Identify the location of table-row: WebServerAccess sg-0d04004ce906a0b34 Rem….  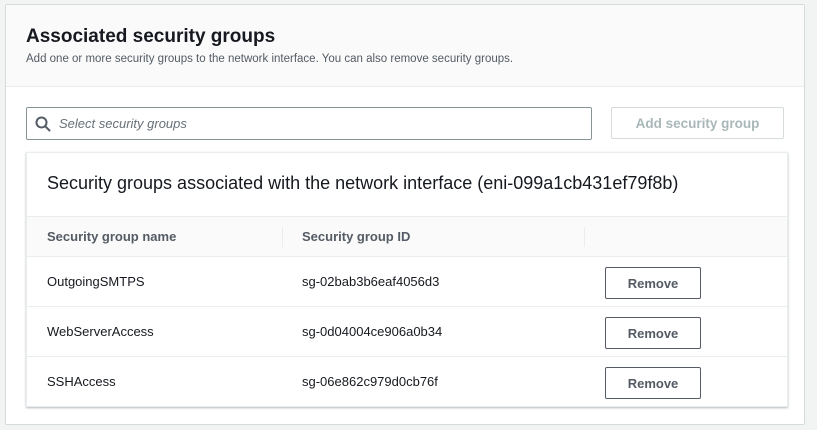
(407, 332).